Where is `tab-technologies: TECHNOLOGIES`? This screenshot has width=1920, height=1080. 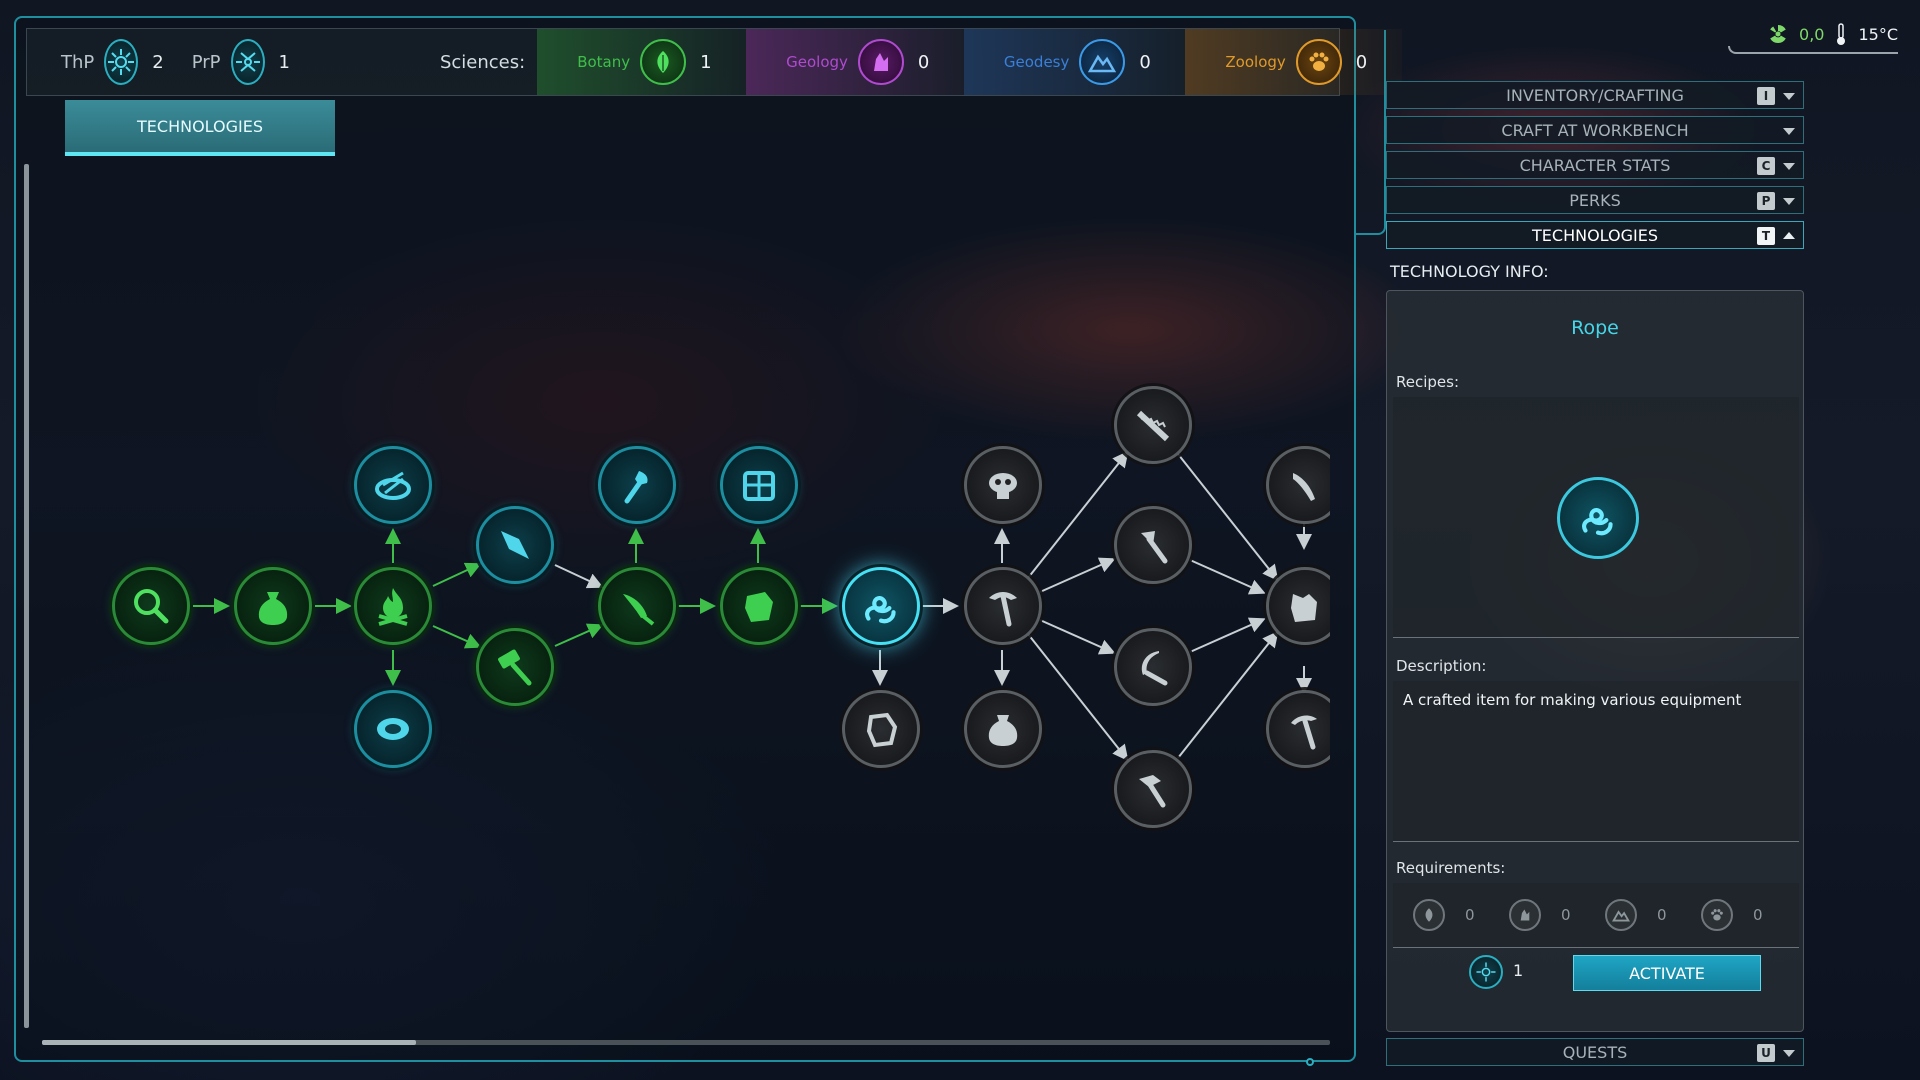
tab-technologies: TECHNOLOGIES is located at coordinates (200, 128).